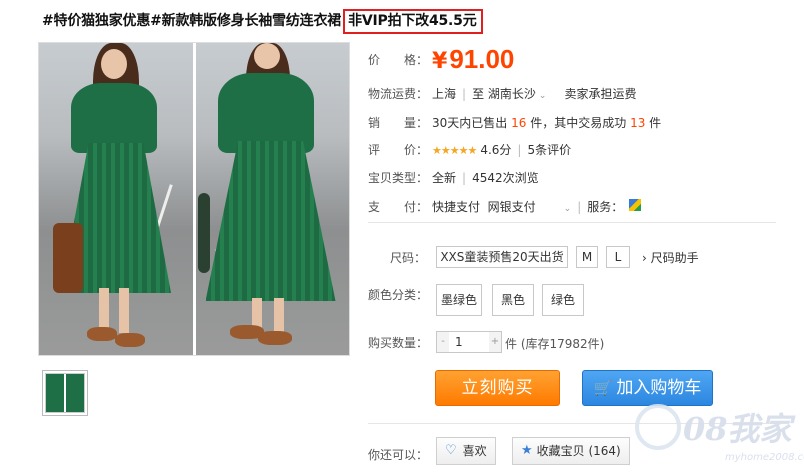 This screenshot has width=804, height=475. Describe the element at coordinates (638, 123) in the screenshot. I see `success-count: 13` at that location.